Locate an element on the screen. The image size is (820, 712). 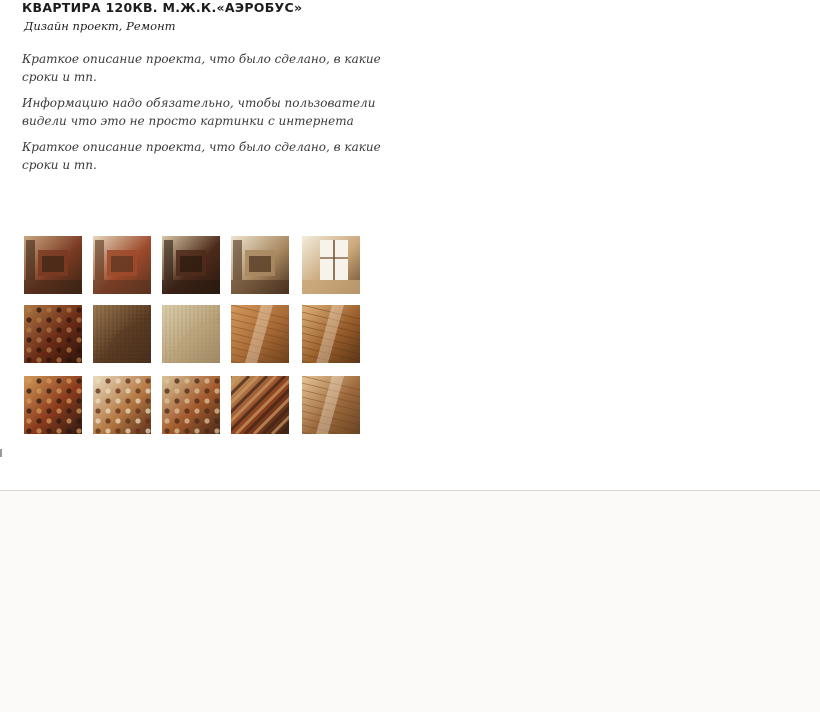
thumb-hallway-table-image is located at coordinates (260, 265).